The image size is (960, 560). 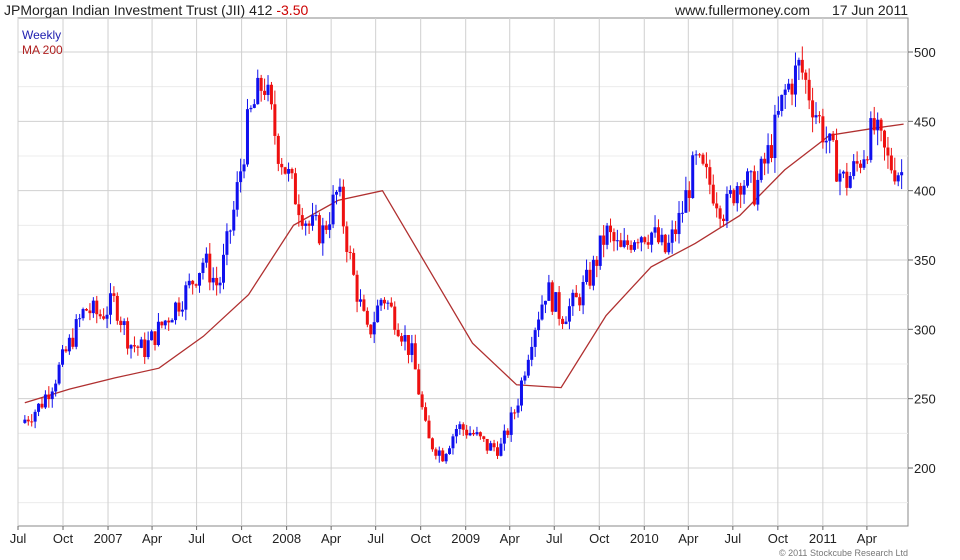 I want to click on x-tick-label: Oct, so click(x=599, y=538).